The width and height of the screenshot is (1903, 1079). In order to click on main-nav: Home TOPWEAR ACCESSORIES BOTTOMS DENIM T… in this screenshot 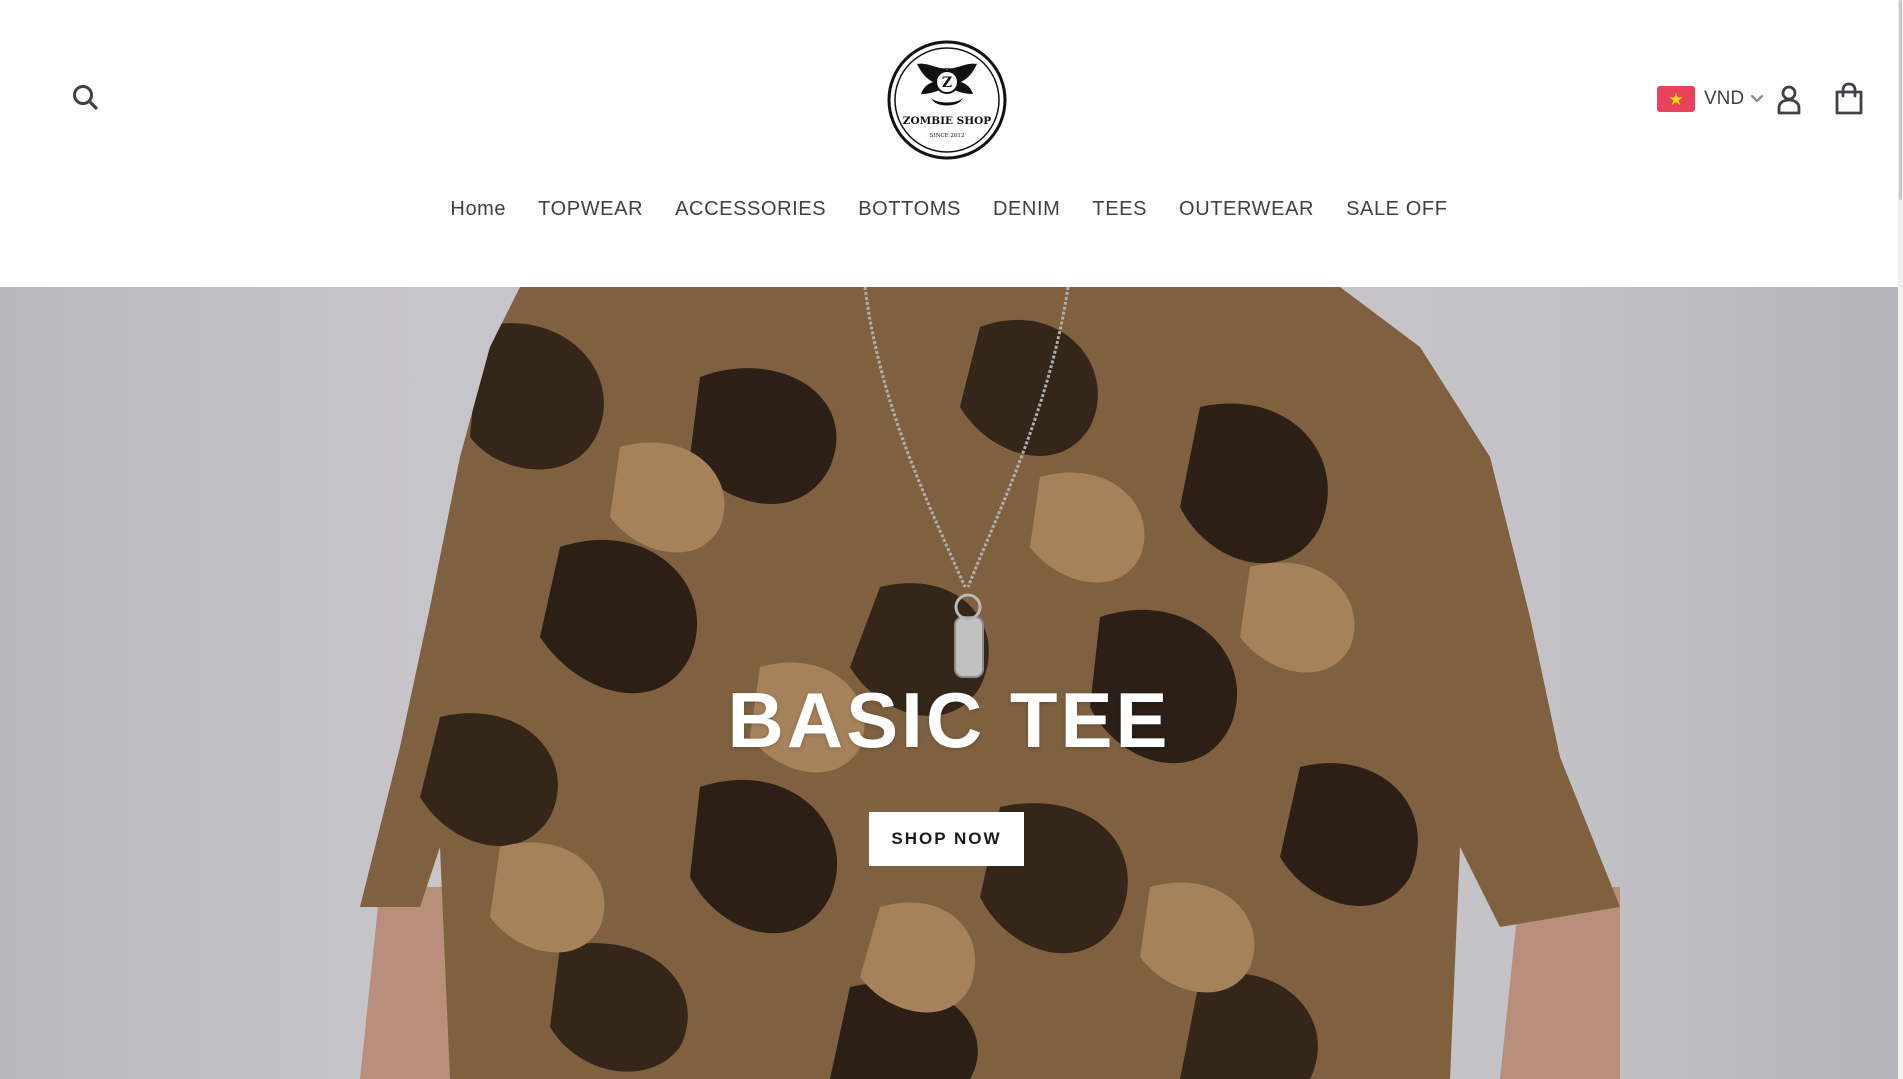, I will do `click(949, 209)`.